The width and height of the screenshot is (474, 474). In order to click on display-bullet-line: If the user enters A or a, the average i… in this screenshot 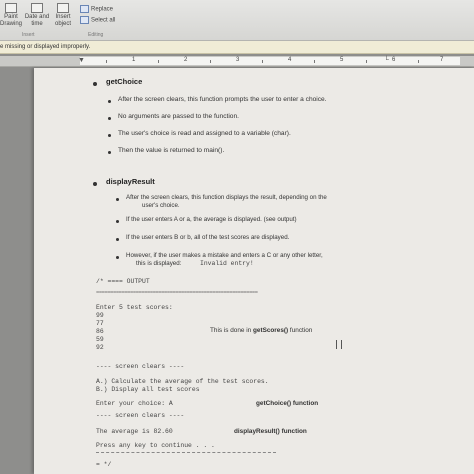, I will do `click(211, 219)`.